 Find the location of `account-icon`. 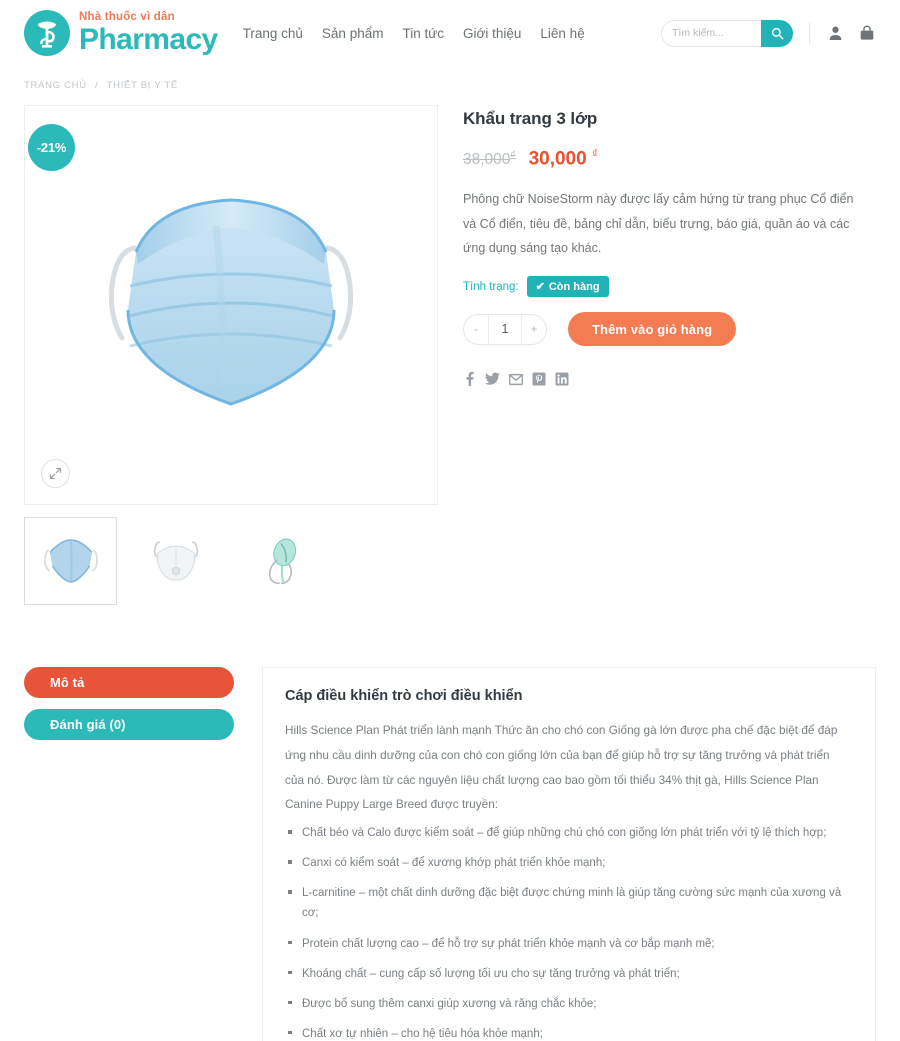

account-icon is located at coordinates (835, 33).